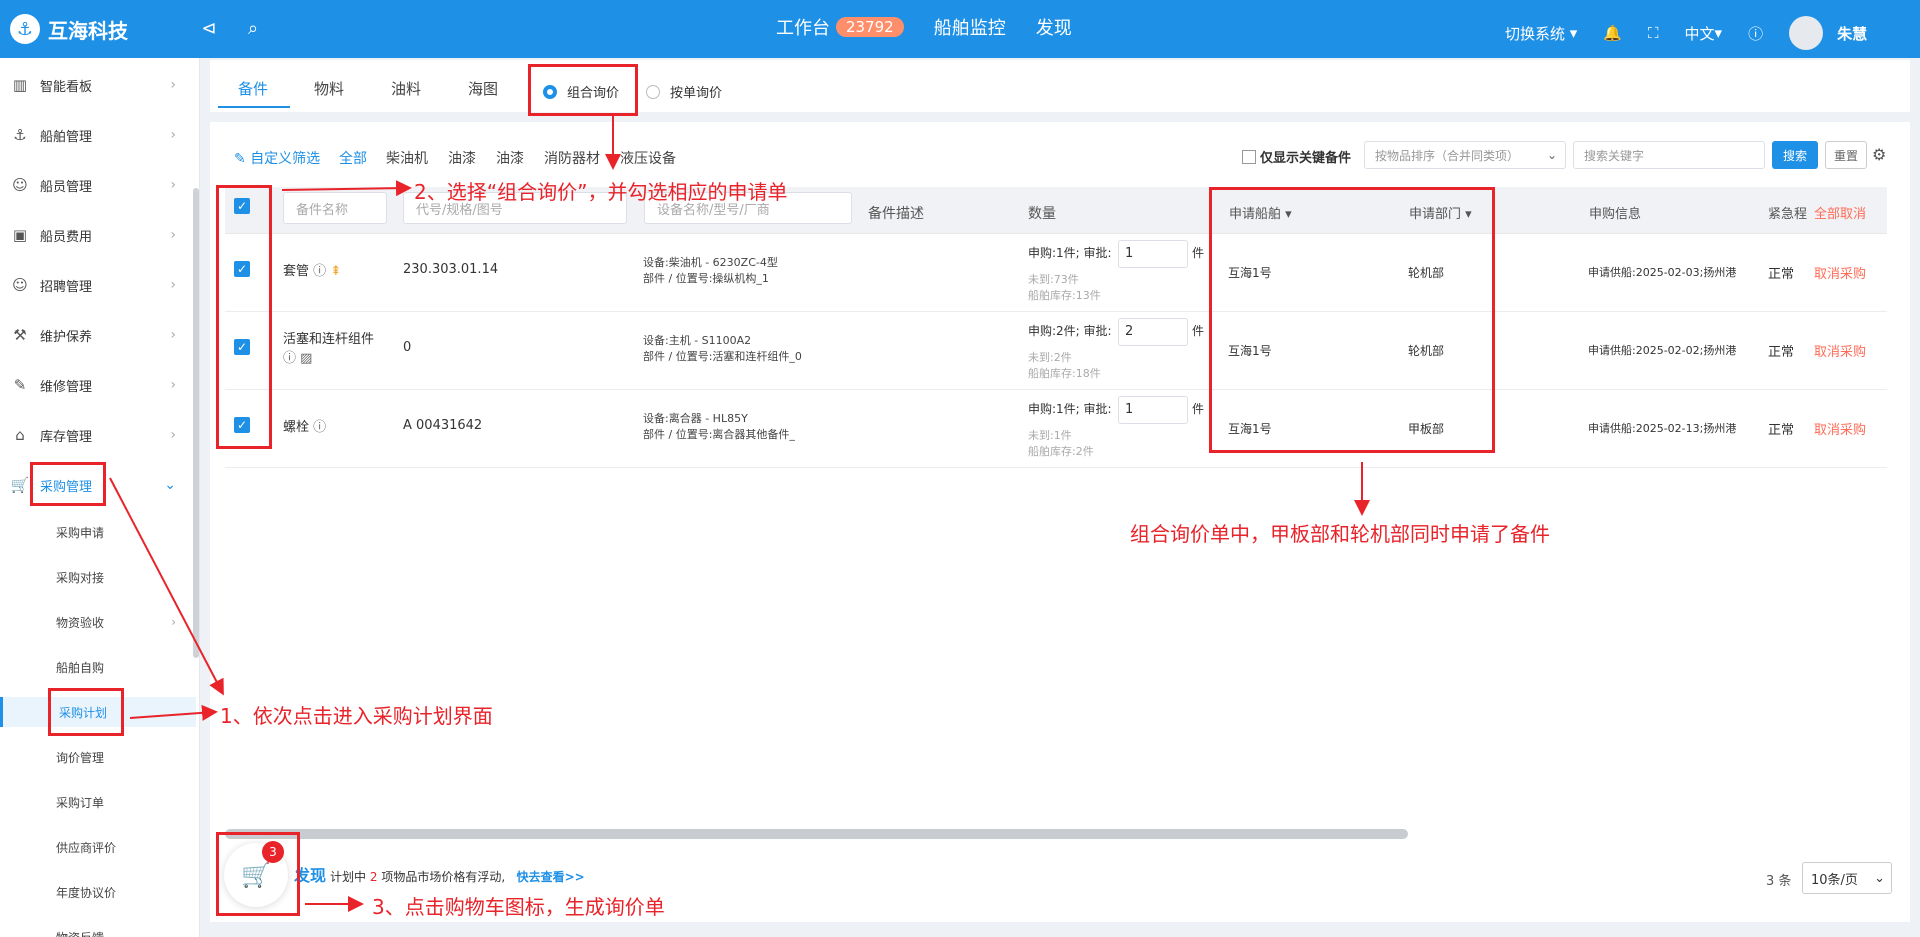 This screenshot has width=1920, height=937. Describe the element at coordinates (601, 192) in the screenshot. I see `annotation-step-2: 2、选择“组合询价”，并勾选相应的申请单` at that location.